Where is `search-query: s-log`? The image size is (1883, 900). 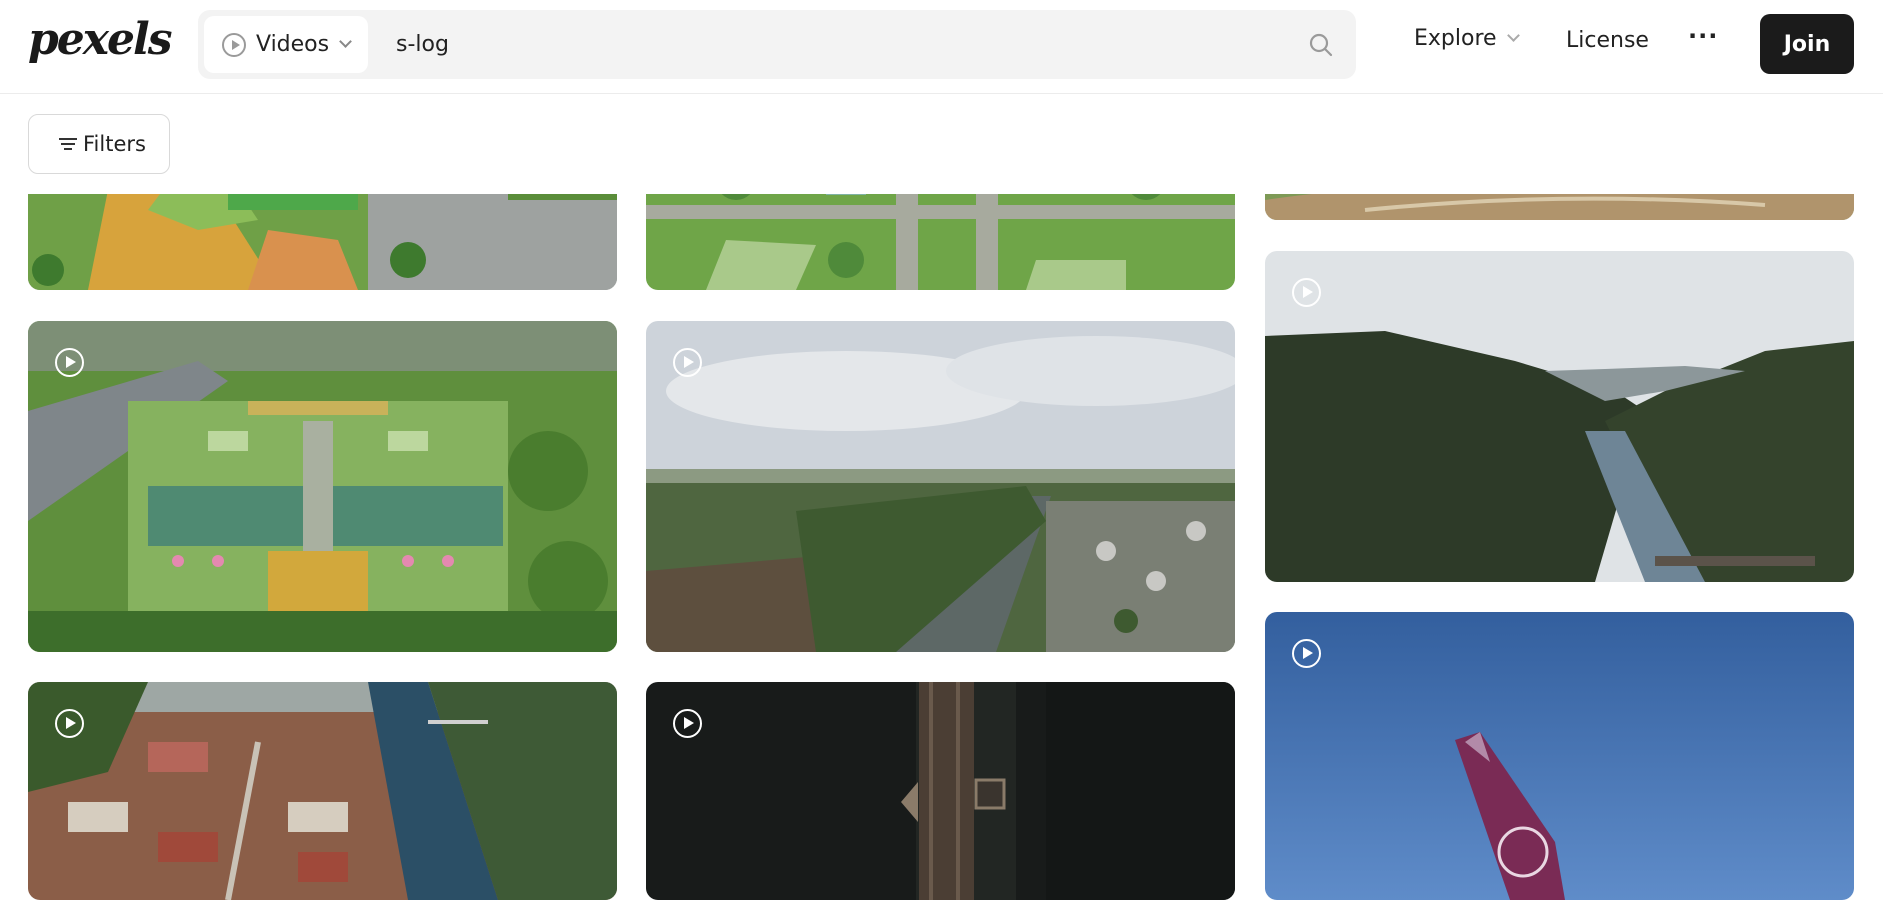 search-query: s-log is located at coordinates (422, 44).